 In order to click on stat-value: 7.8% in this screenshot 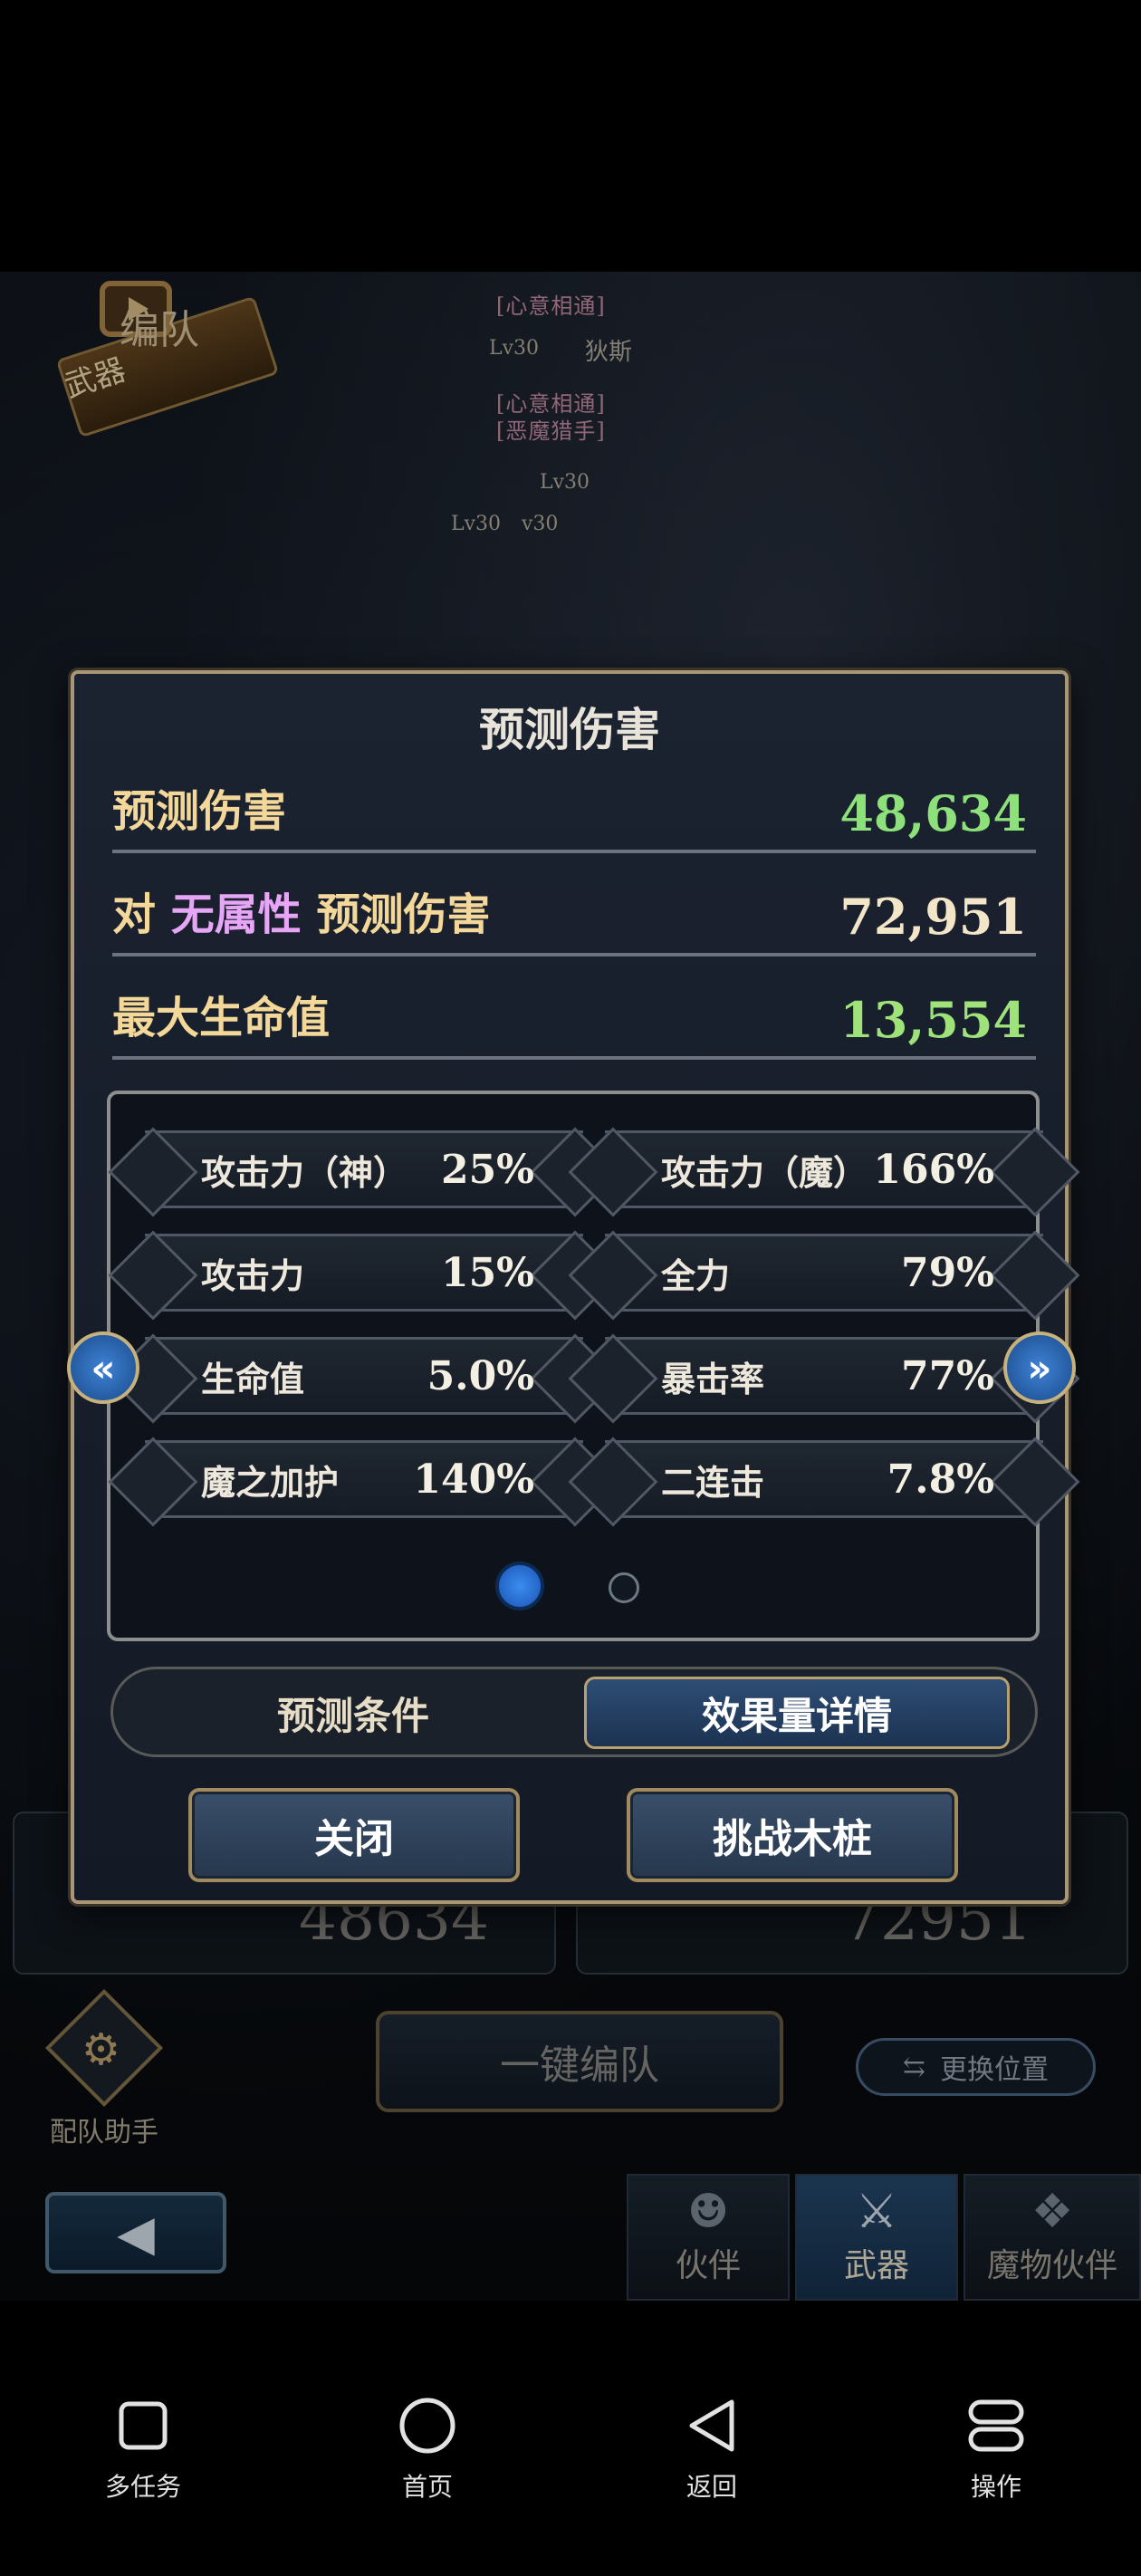, I will do `click(940, 1479)`.